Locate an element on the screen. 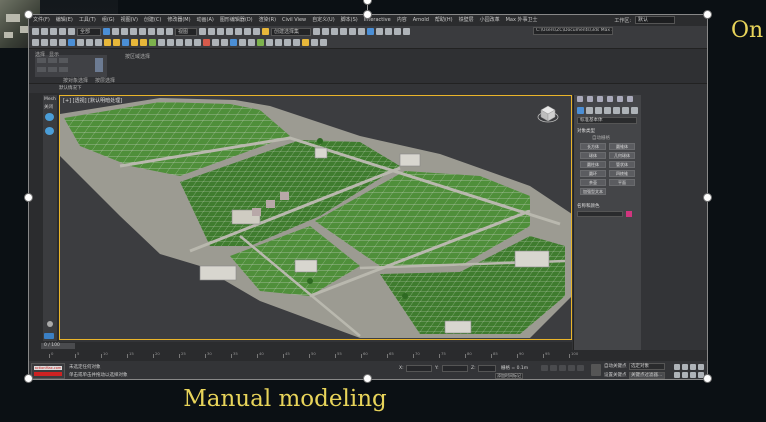  helpers-category-icon is located at coordinates (616, 110).